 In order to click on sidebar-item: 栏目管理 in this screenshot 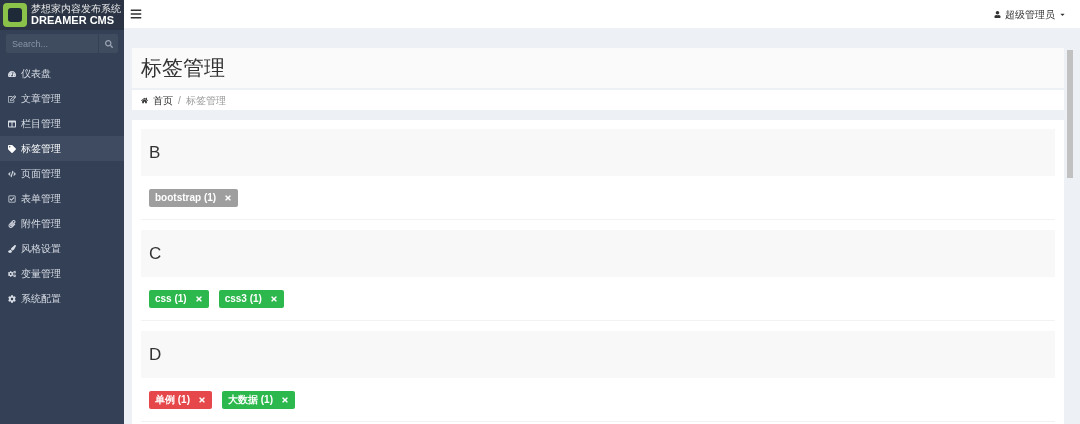, I will do `click(62, 123)`.